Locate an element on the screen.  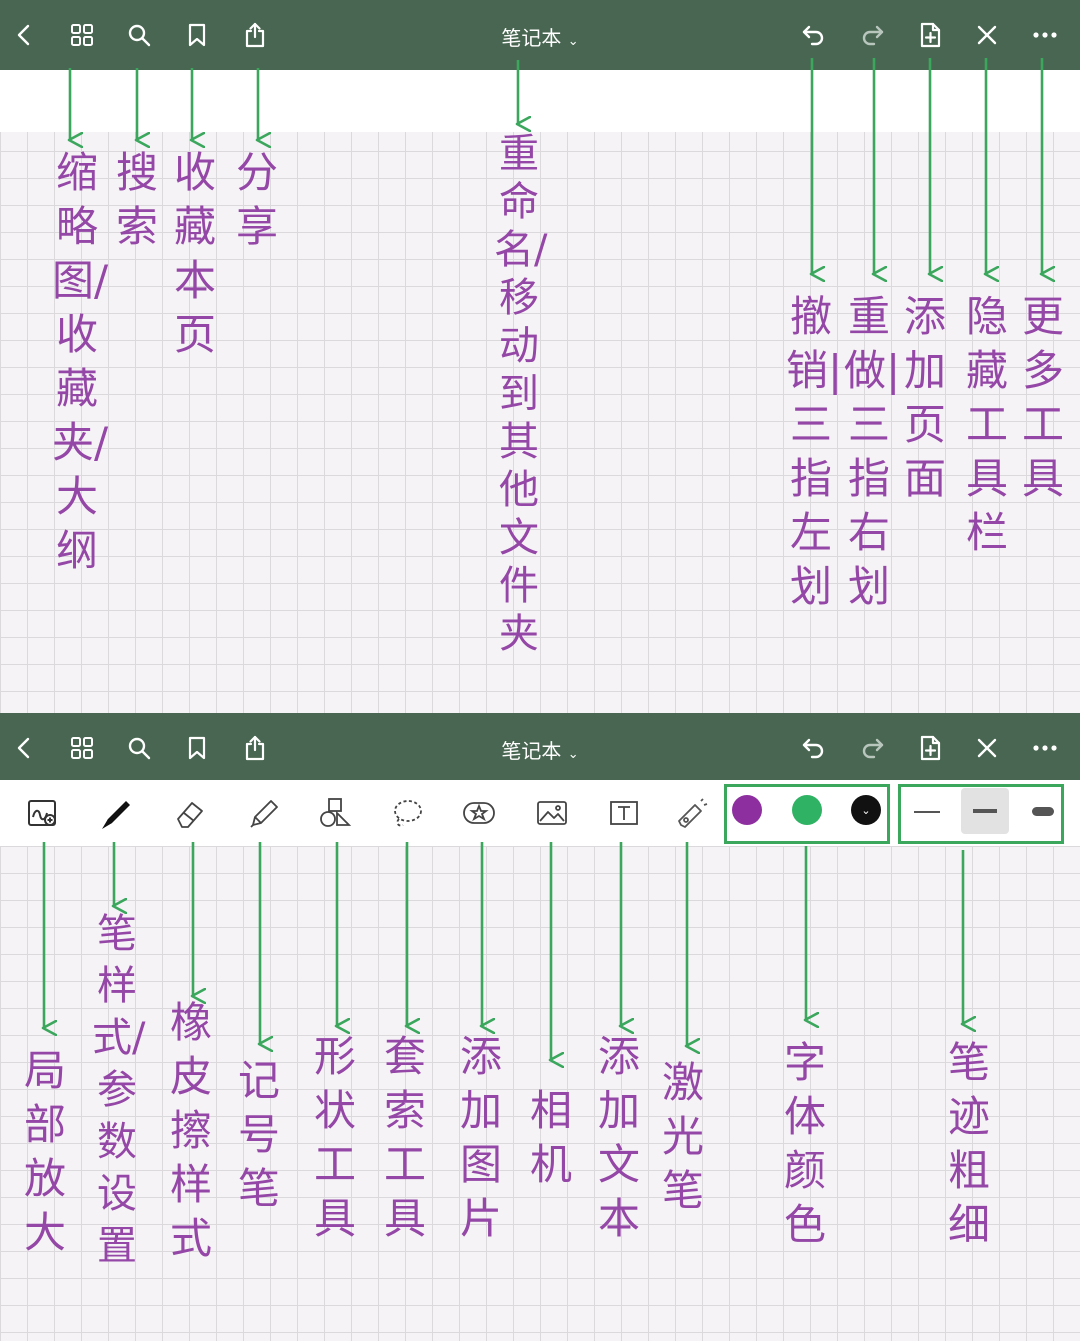
text-tool-button is located at coordinates (624, 813).